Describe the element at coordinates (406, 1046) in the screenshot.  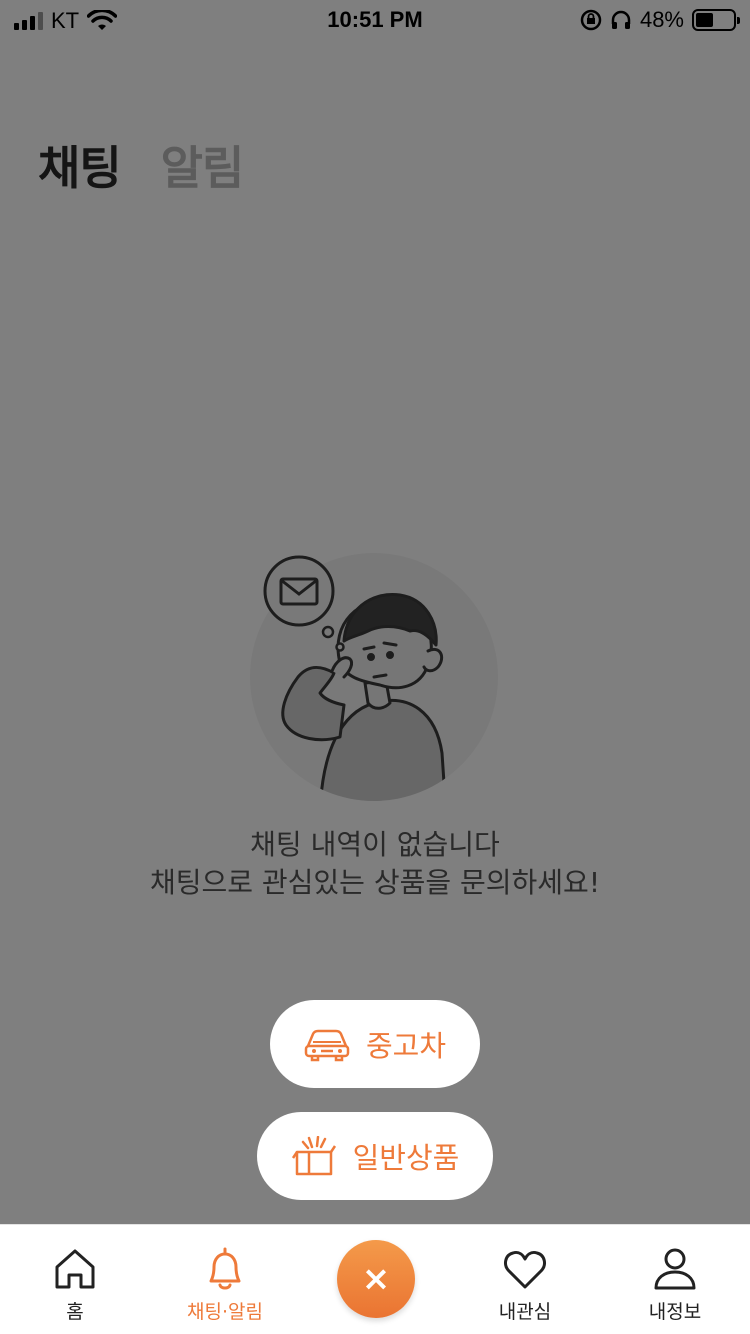
I see `used-car-label: 중고차` at that location.